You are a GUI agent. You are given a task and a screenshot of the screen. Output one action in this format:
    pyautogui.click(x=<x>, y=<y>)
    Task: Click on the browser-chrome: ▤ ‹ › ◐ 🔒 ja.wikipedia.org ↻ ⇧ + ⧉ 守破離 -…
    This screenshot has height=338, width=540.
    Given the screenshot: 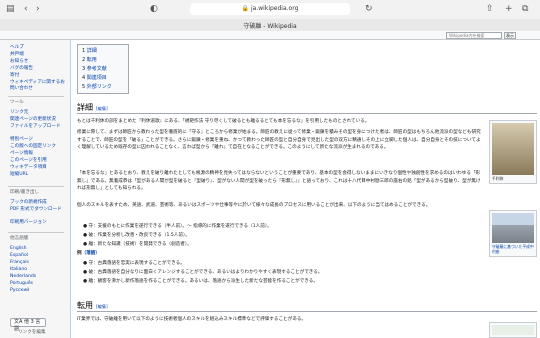 What is the action you would take?
    pyautogui.click(x=270, y=15)
    